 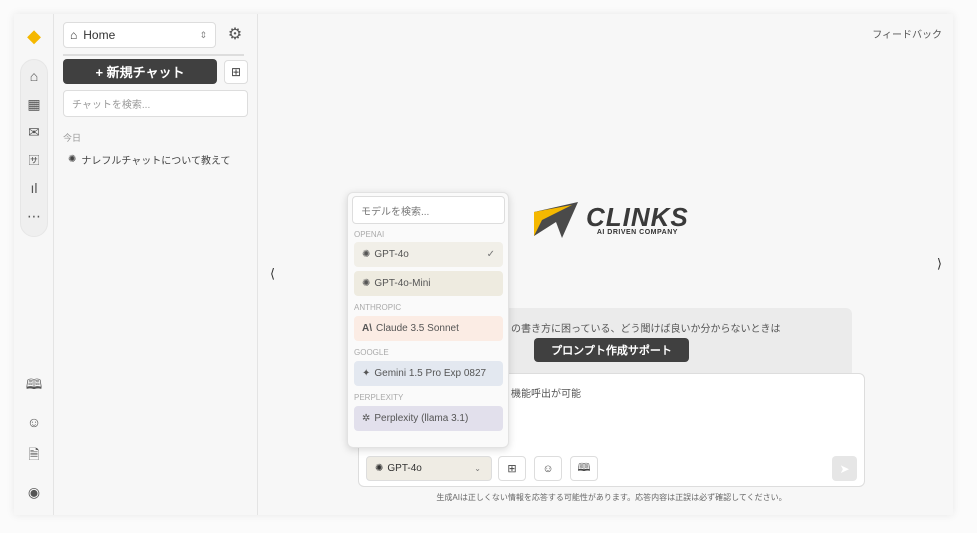 What do you see at coordinates (139, 35) in the screenshot?
I see `workspace-select: ⌂ Home ⇕` at bounding box center [139, 35].